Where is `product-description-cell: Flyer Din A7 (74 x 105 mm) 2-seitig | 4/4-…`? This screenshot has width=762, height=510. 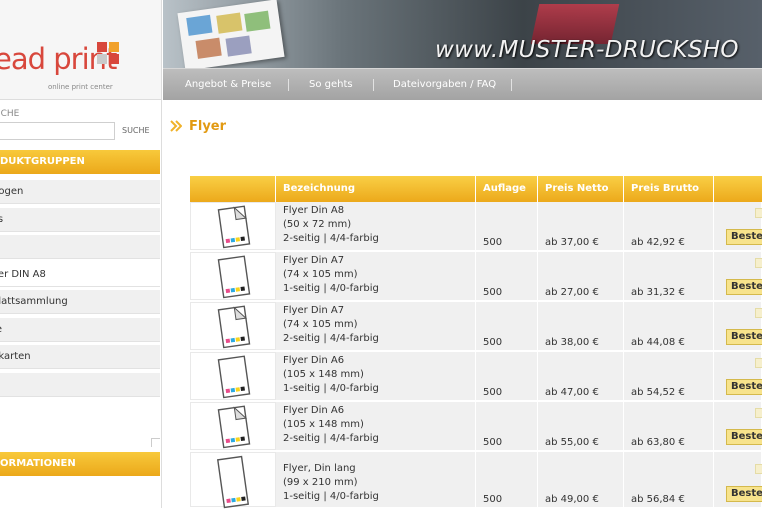
product-description-cell: Flyer Din A7 (74 x 105 mm) 2-seitig | 4/4-… is located at coordinates (376, 326).